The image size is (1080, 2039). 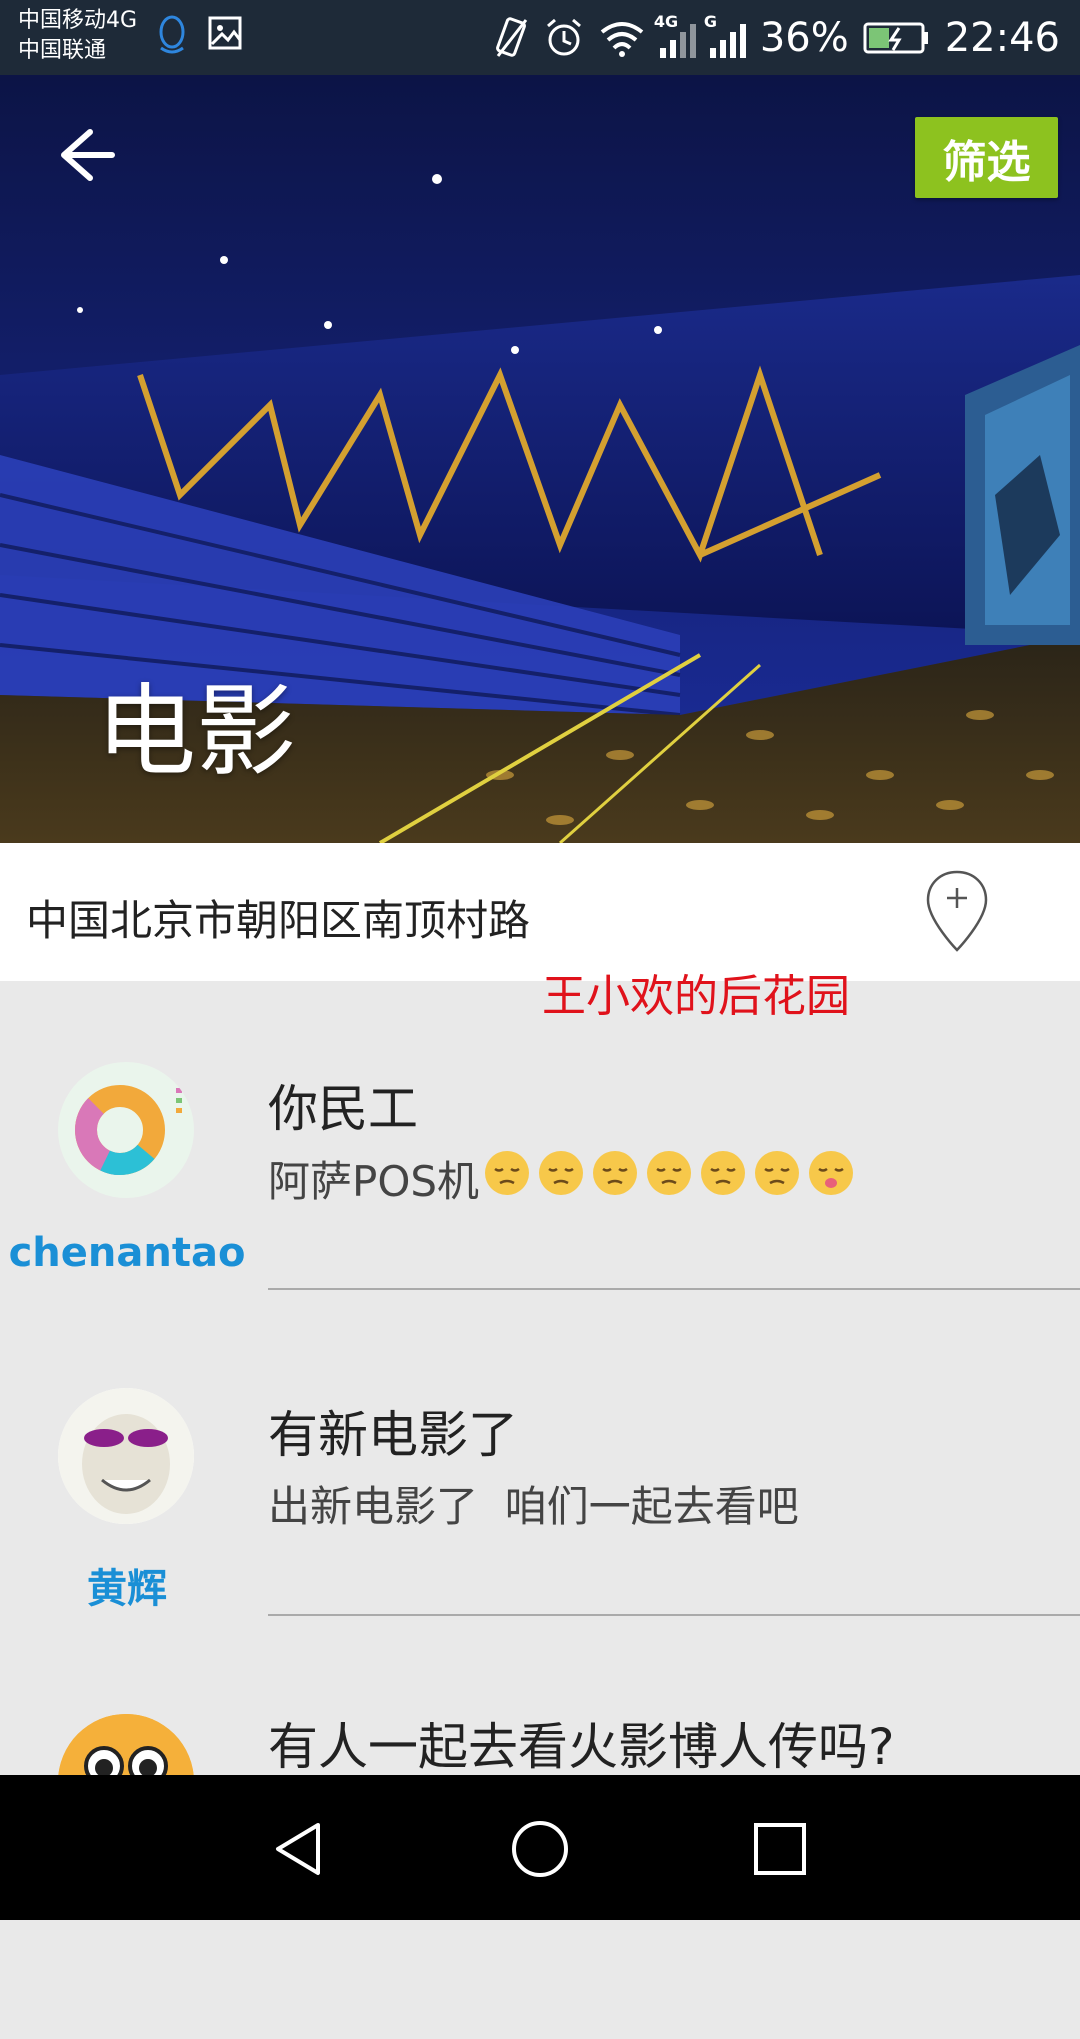 I want to click on location-pin-add-icon, so click(x=957, y=911).